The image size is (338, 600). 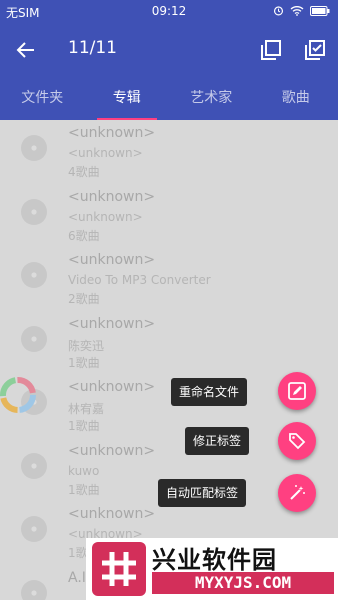 I want to click on alarm-icon, so click(x=278, y=11).